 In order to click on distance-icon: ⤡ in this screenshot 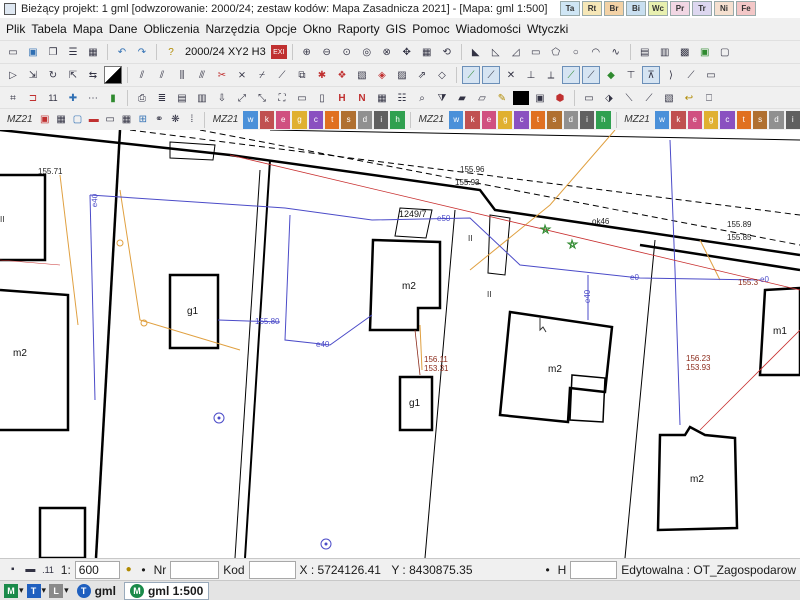, I will do `click(262, 98)`.